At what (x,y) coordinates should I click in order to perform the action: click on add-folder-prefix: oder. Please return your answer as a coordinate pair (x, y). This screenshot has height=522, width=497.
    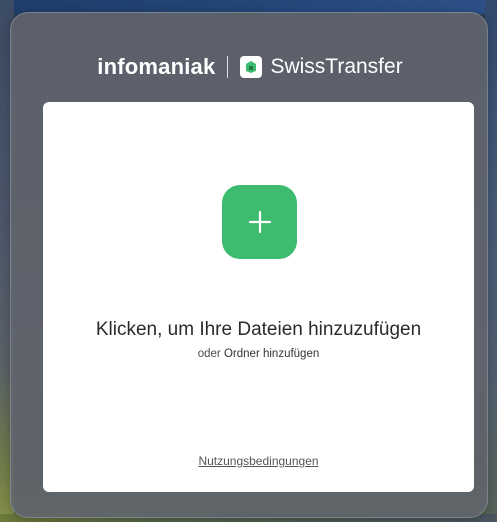
    Looking at the image, I should click on (209, 354).